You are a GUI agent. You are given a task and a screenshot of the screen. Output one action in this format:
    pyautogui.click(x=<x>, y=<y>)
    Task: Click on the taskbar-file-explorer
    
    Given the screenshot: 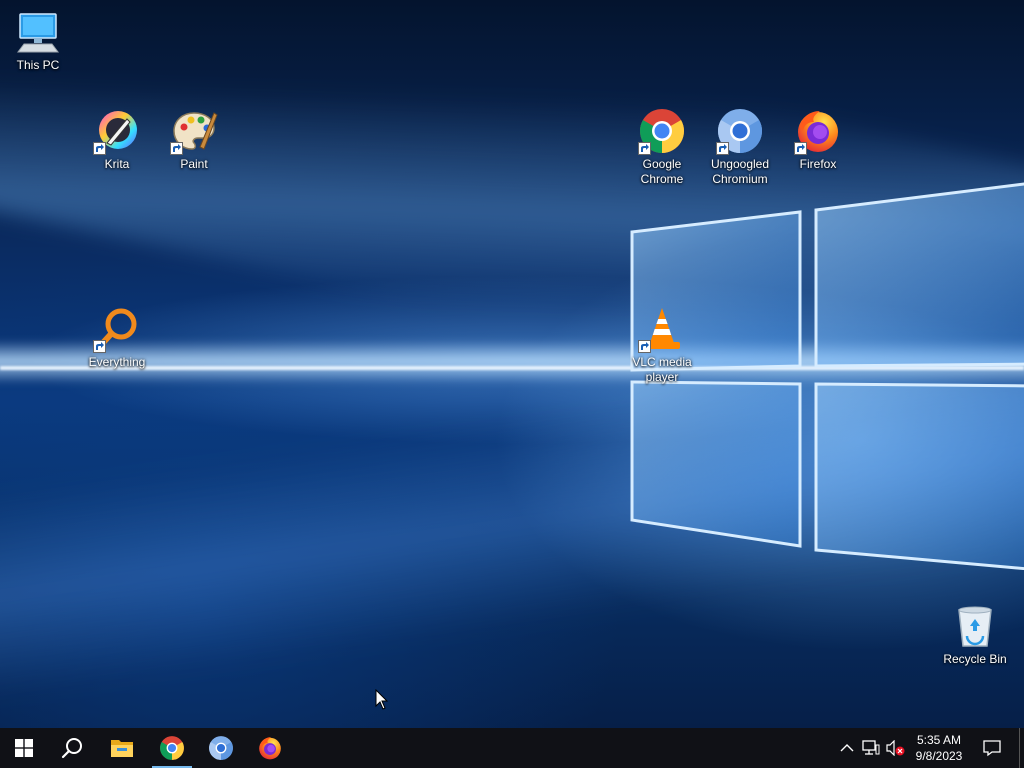 What is the action you would take?
    pyautogui.click(x=122, y=748)
    